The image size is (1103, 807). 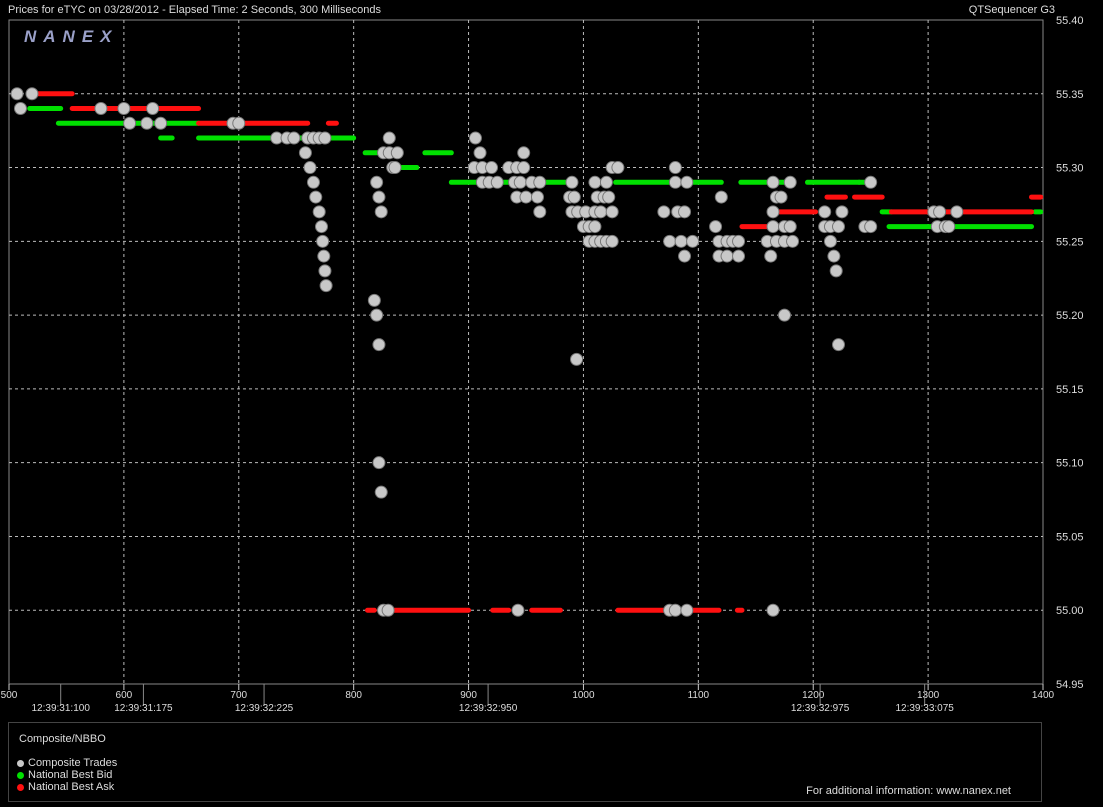 What do you see at coordinates (820, 708) in the screenshot?
I see `time-label: 12:39:32:975` at bounding box center [820, 708].